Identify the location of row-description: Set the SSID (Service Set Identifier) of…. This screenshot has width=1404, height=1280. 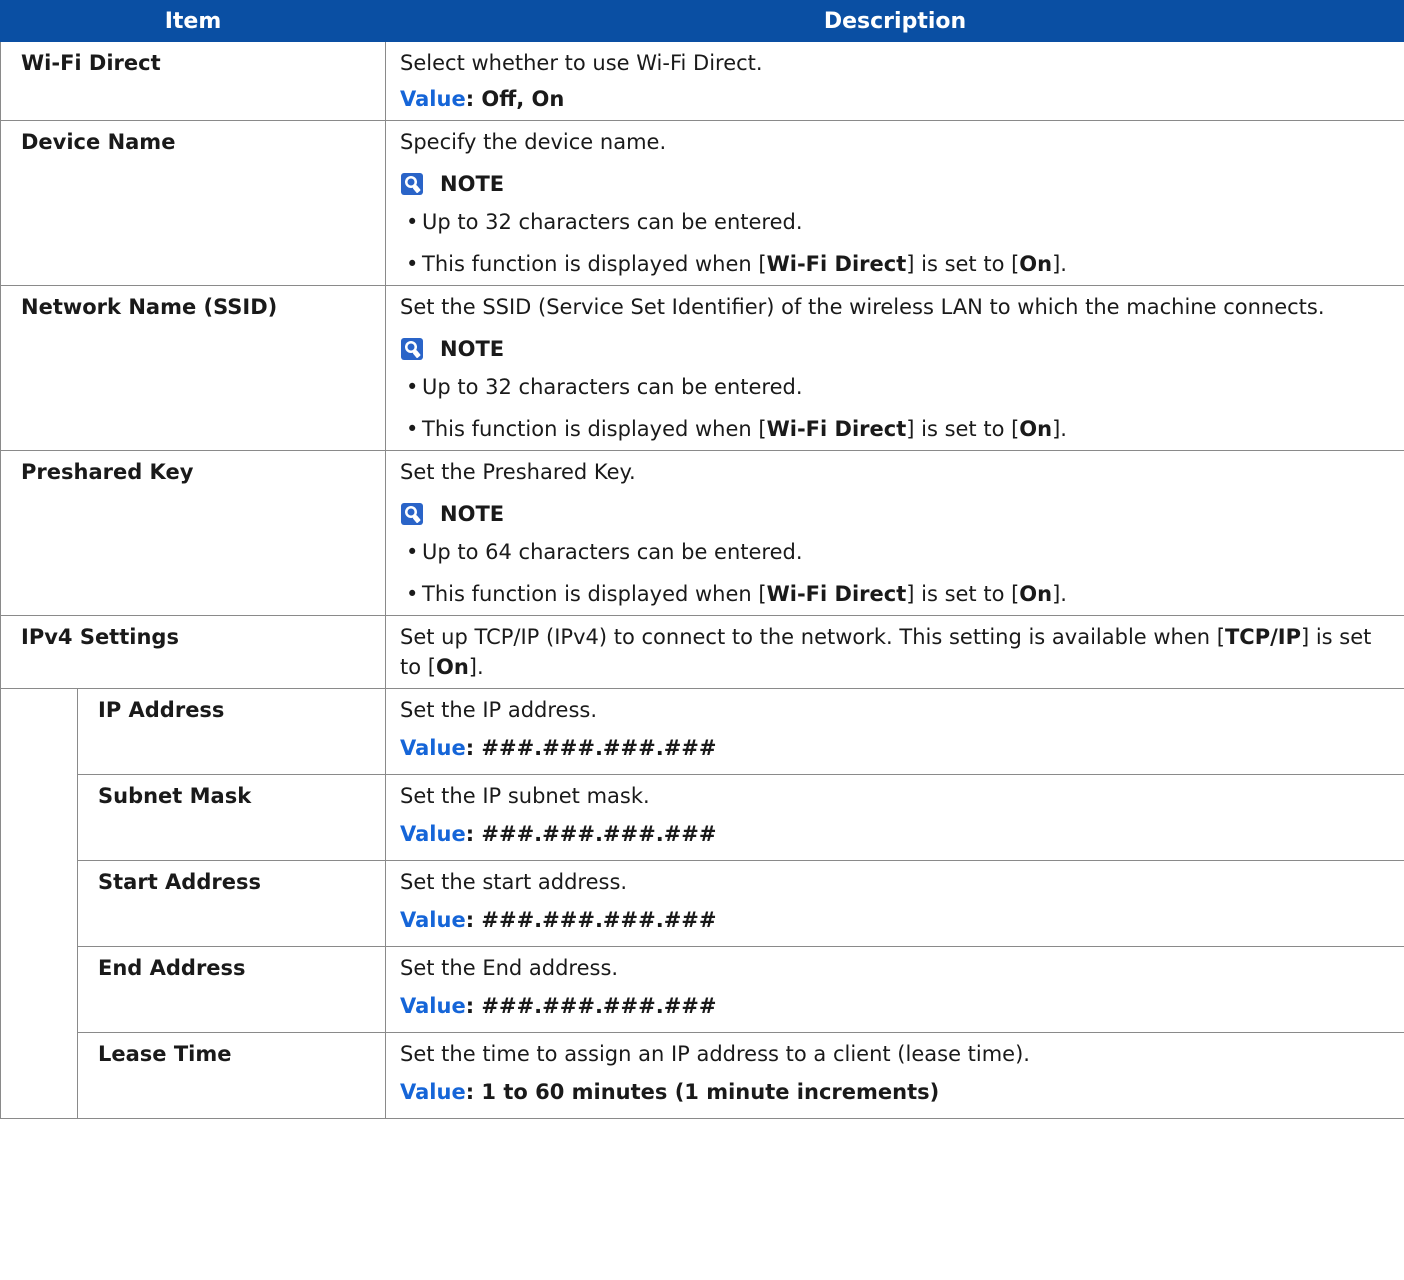
(894, 368).